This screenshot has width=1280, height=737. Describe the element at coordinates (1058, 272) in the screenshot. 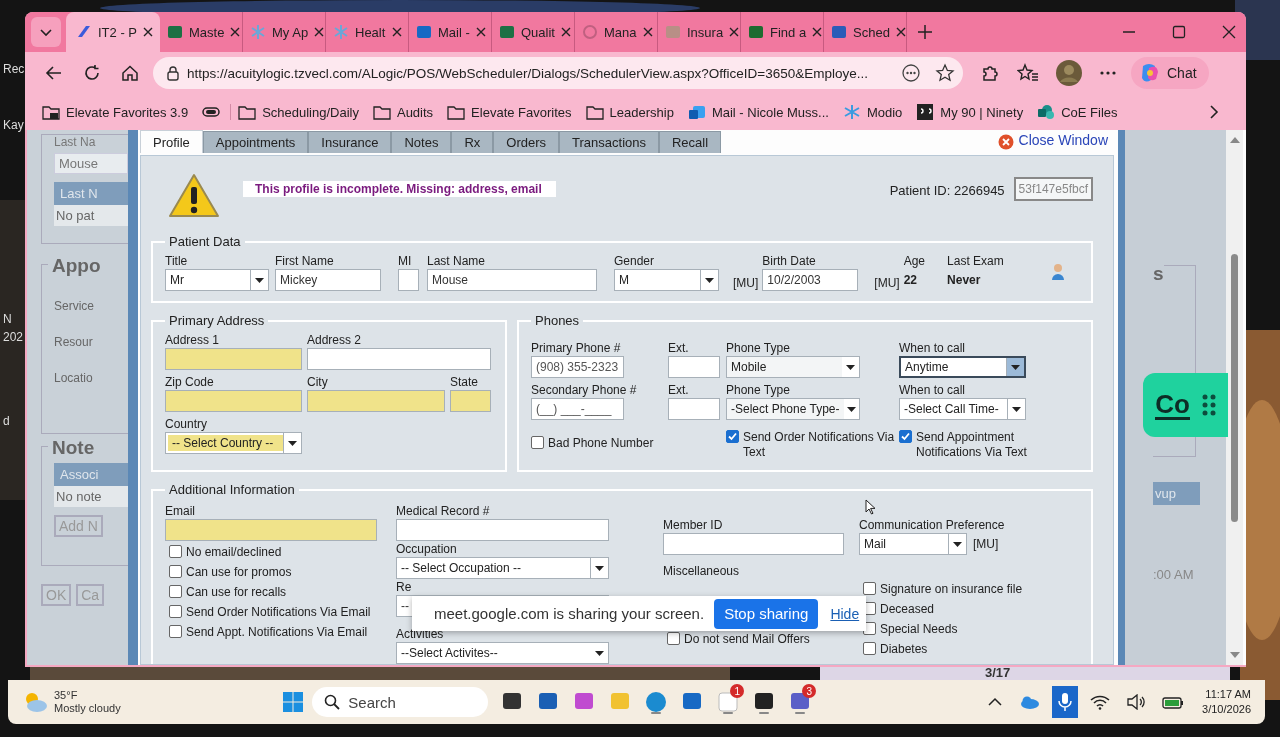

I see `person-icon` at that location.